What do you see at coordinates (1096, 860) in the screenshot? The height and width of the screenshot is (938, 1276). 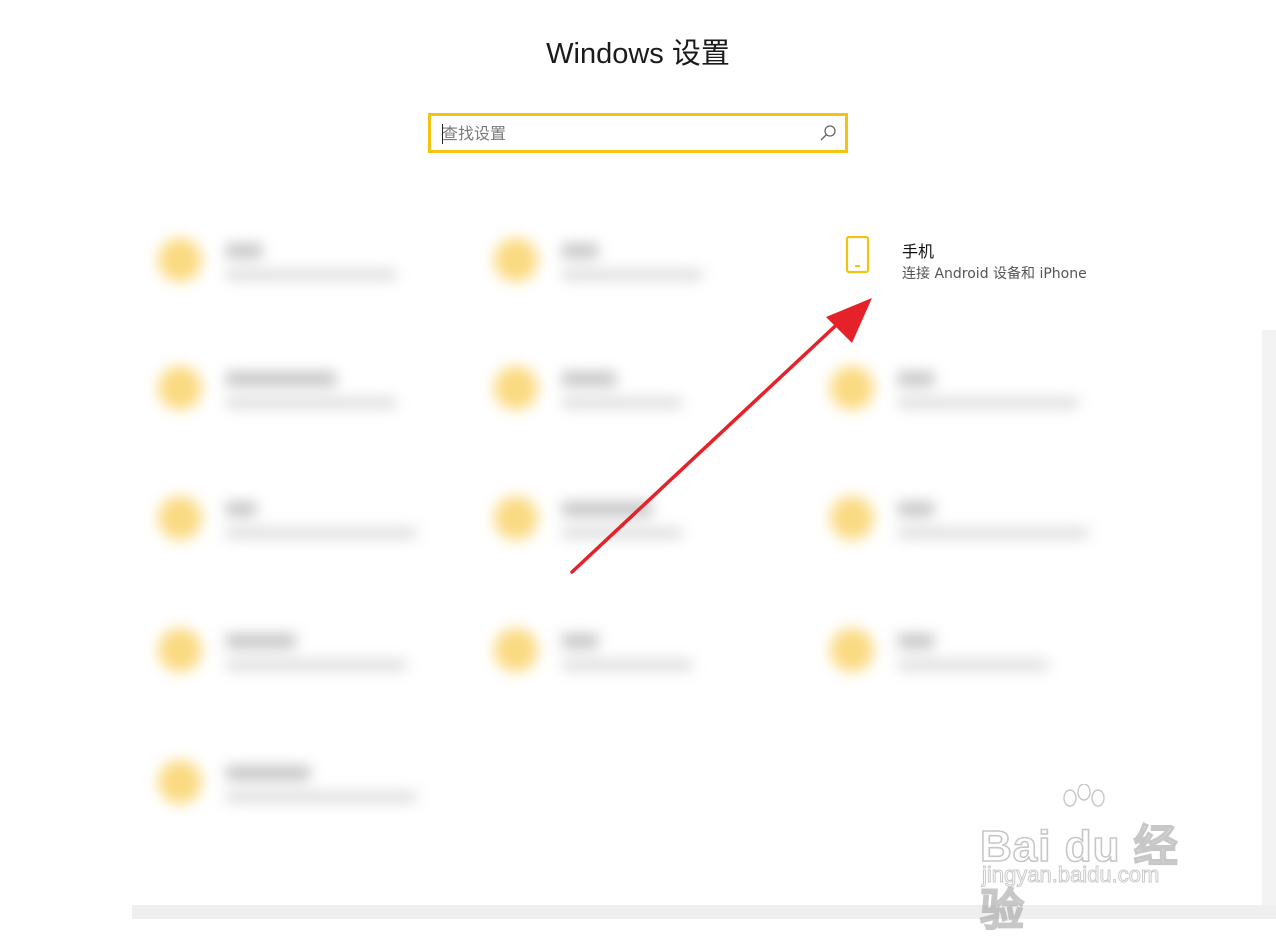 I see `baidu-watermark: Bai du 经验 jingyan.baidu.com` at bounding box center [1096, 860].